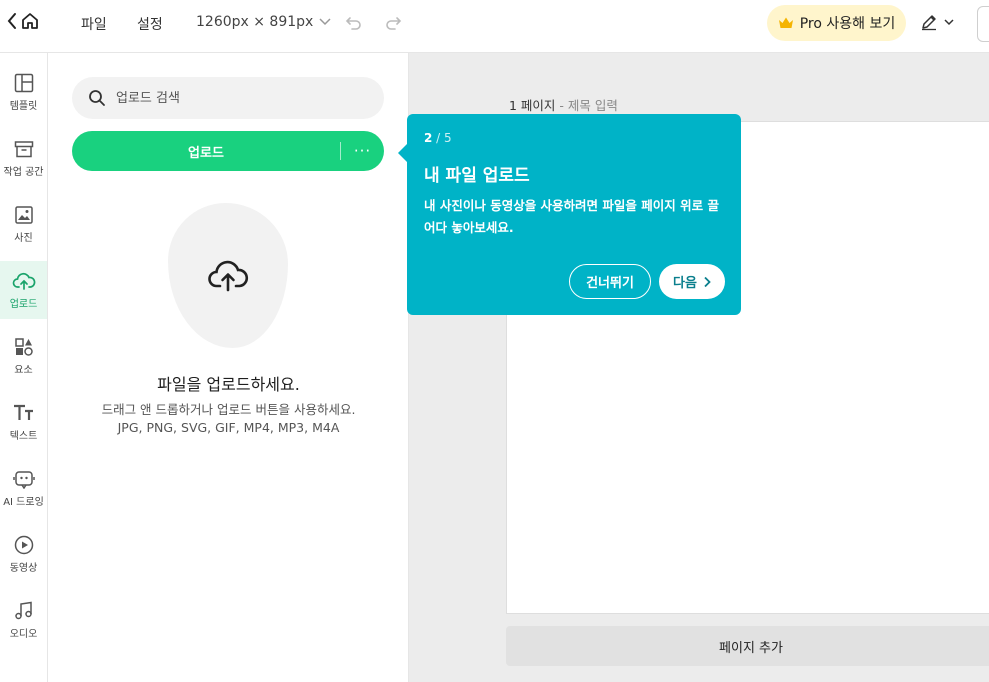  I want to click on supported-formats: JPG, PNG, SVG, GIF, MP4, MP3, M4A, so click(228, 427).